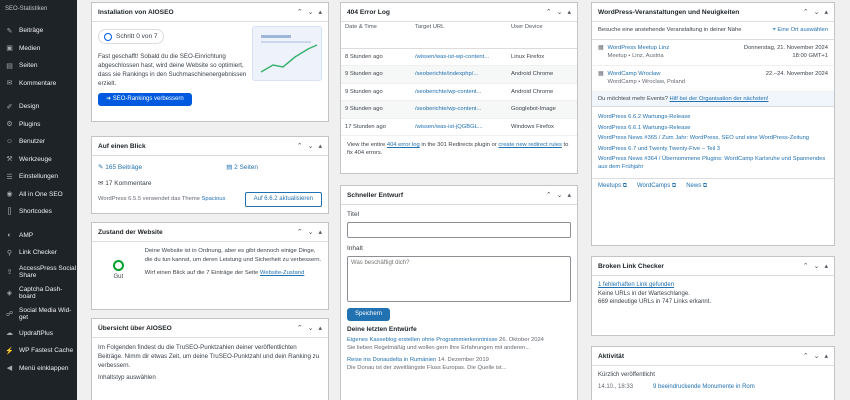 Image resolution: width=850 pixels, height=400 pixels. I want to click on select-location-button: ⌖ Eine Ort auswählen, so click(800, 30).